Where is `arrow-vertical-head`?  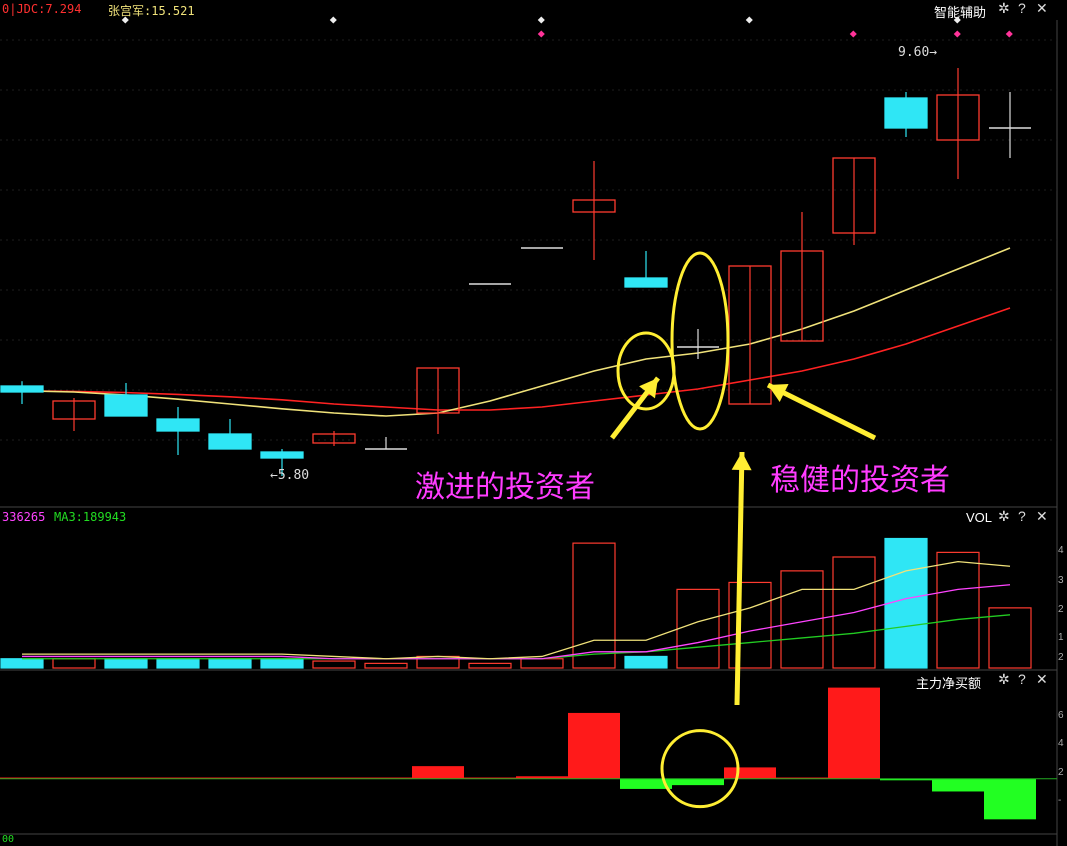 arrow-vertical-head is located at coordinates (741, 461).